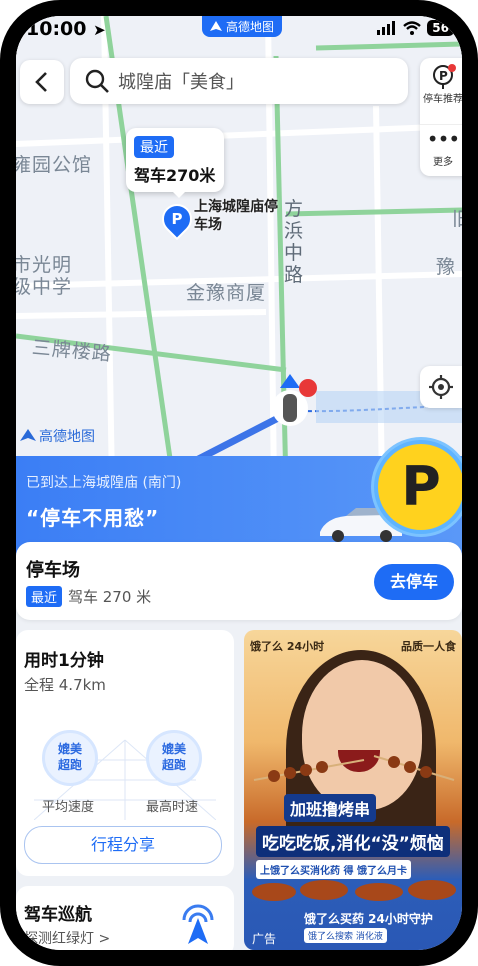 This screenshot has width=478, height=966. What do you see at coordinates (294, 242) in the screenshot?
I see `map-label-fangbang-road: 方 浜 中 路` at bounding box center [294, 242].